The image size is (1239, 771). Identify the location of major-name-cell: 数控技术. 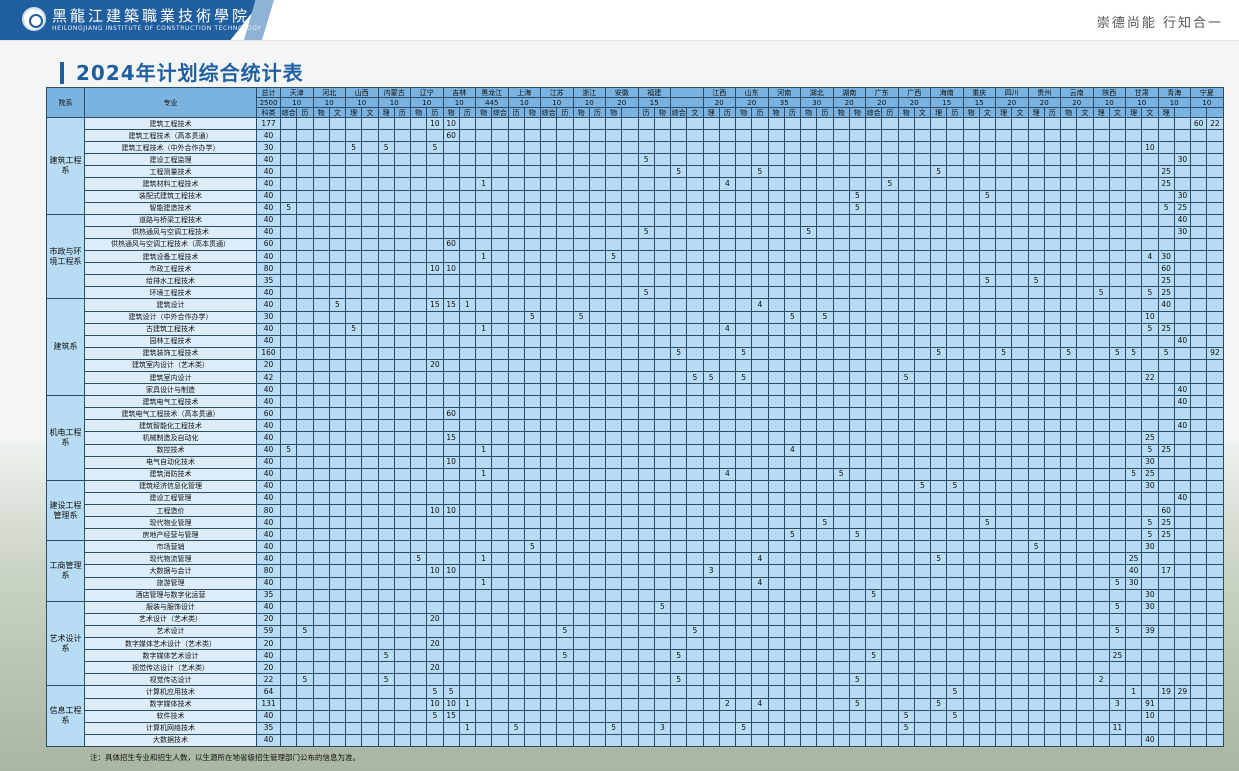
(170, 450).